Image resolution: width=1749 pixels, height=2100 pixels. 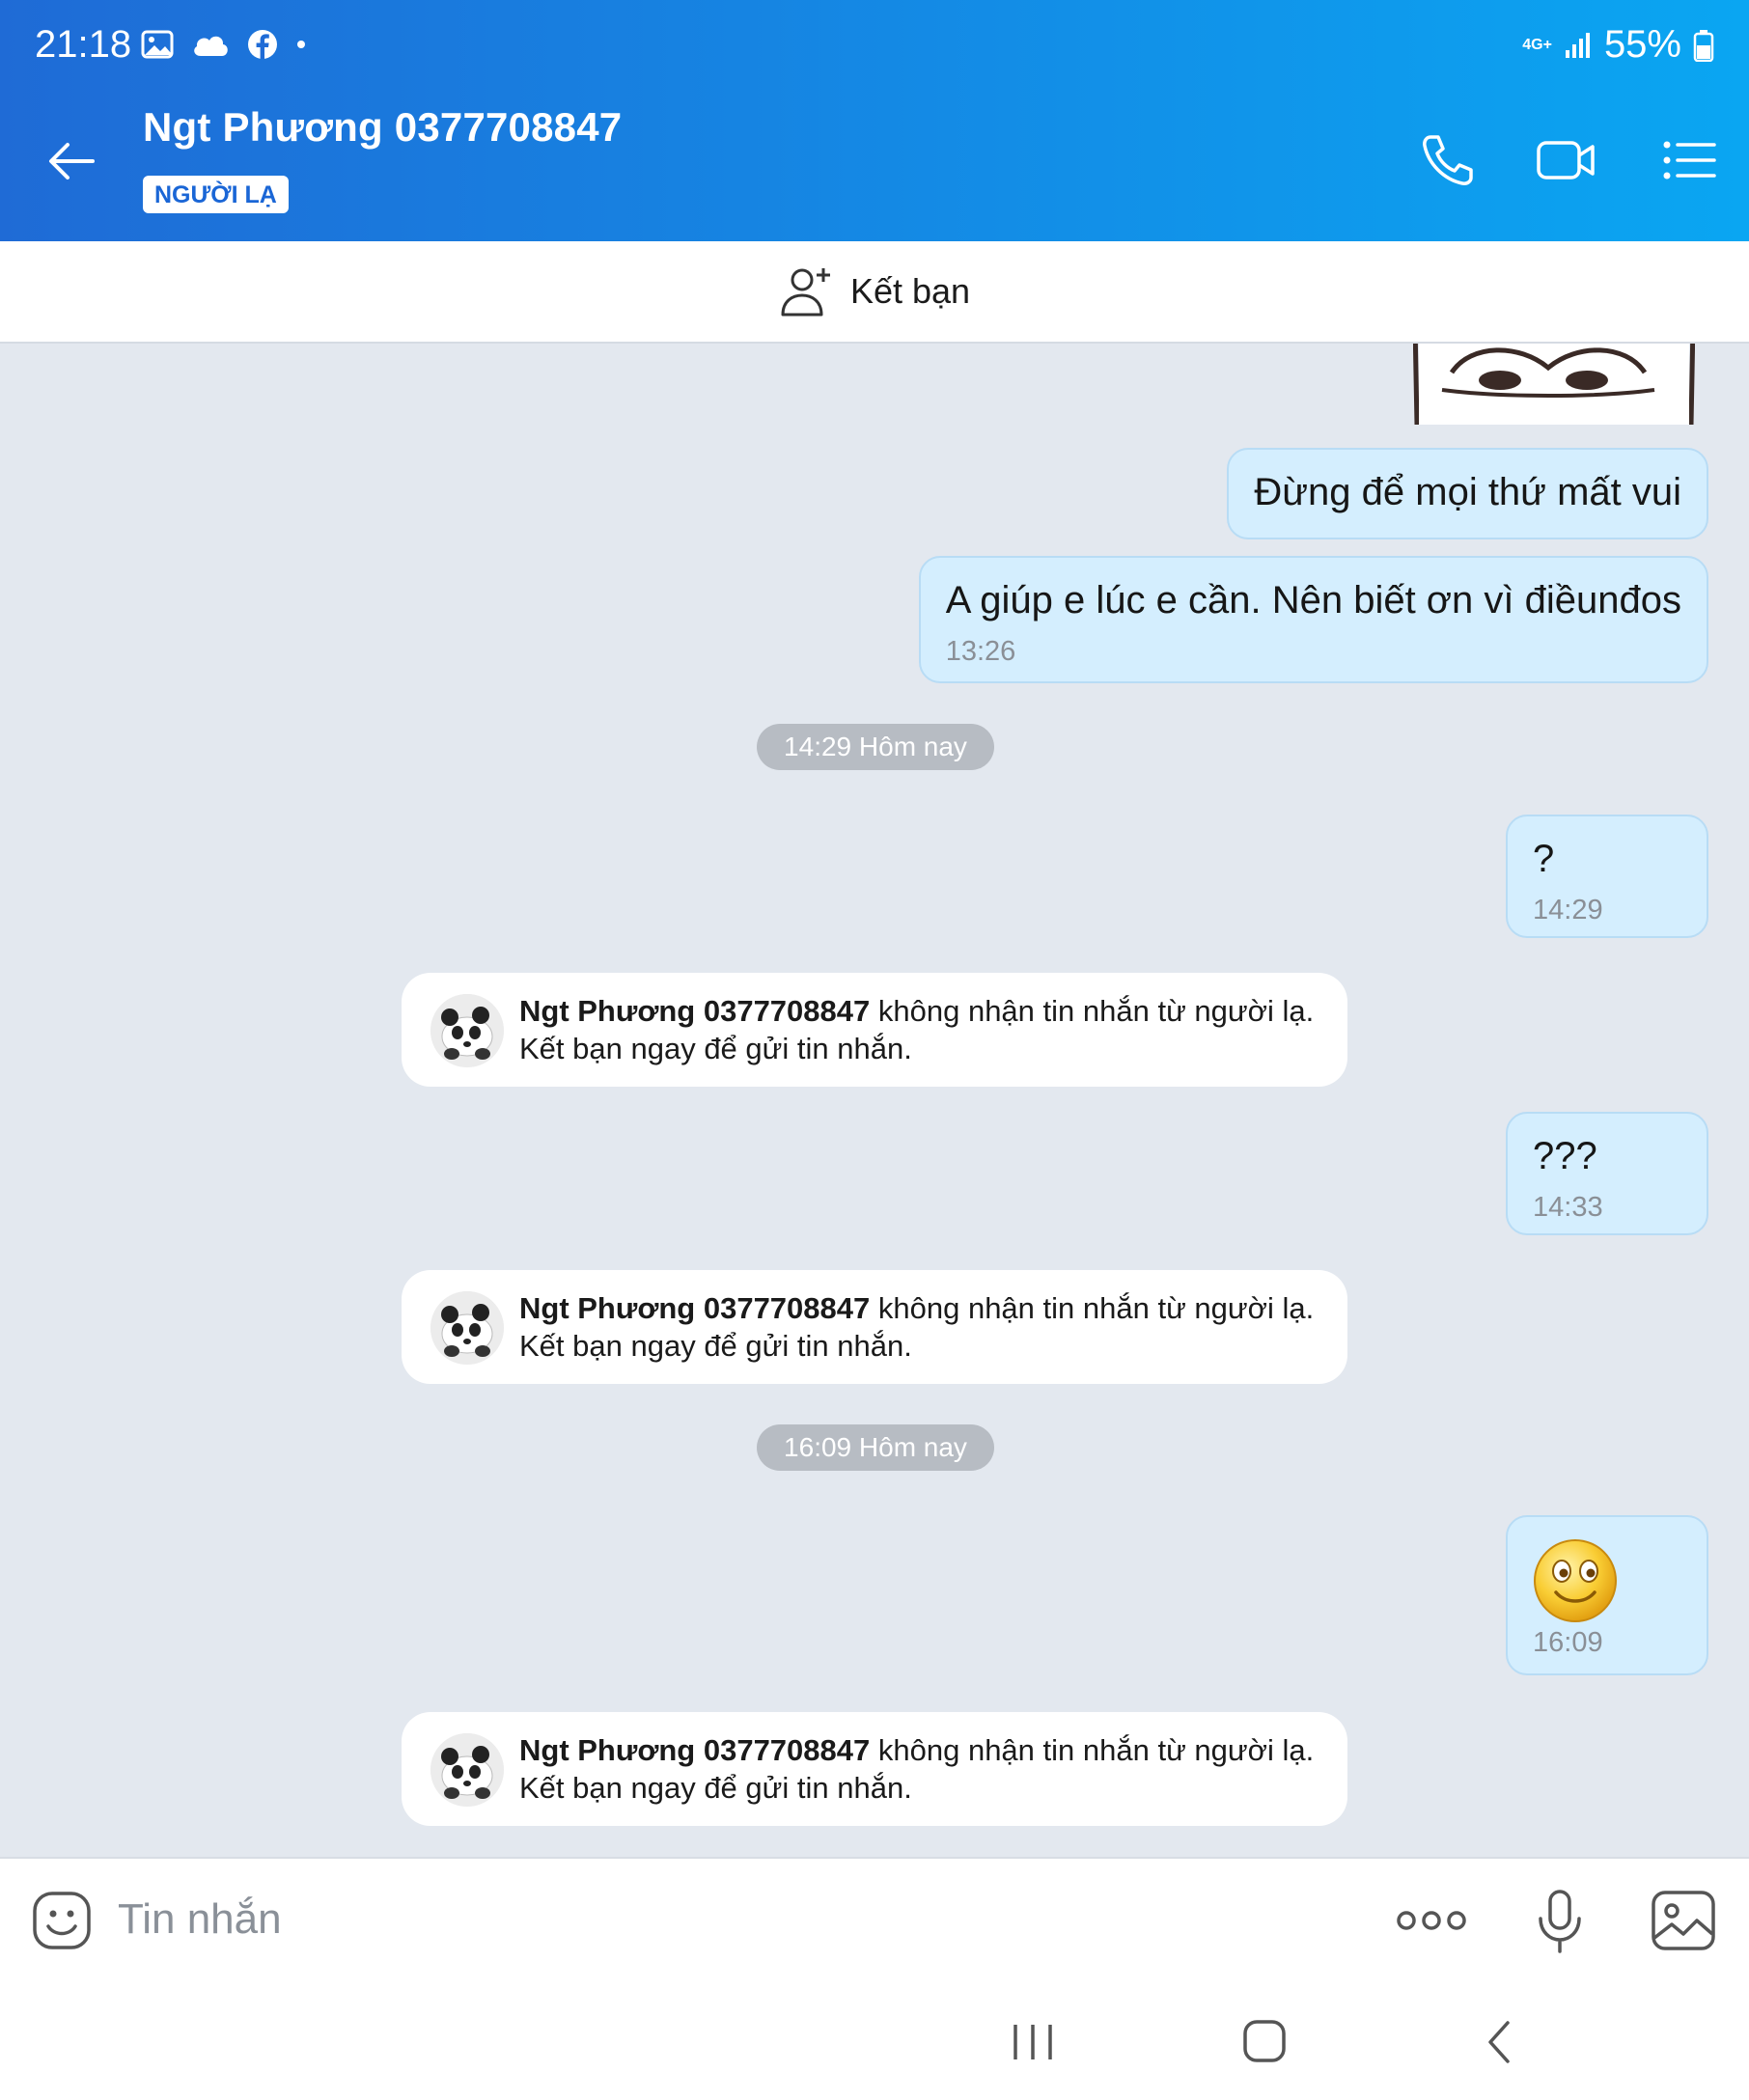 I want to click on message-input: Tin nhắn, so click(x=200, y=1919).